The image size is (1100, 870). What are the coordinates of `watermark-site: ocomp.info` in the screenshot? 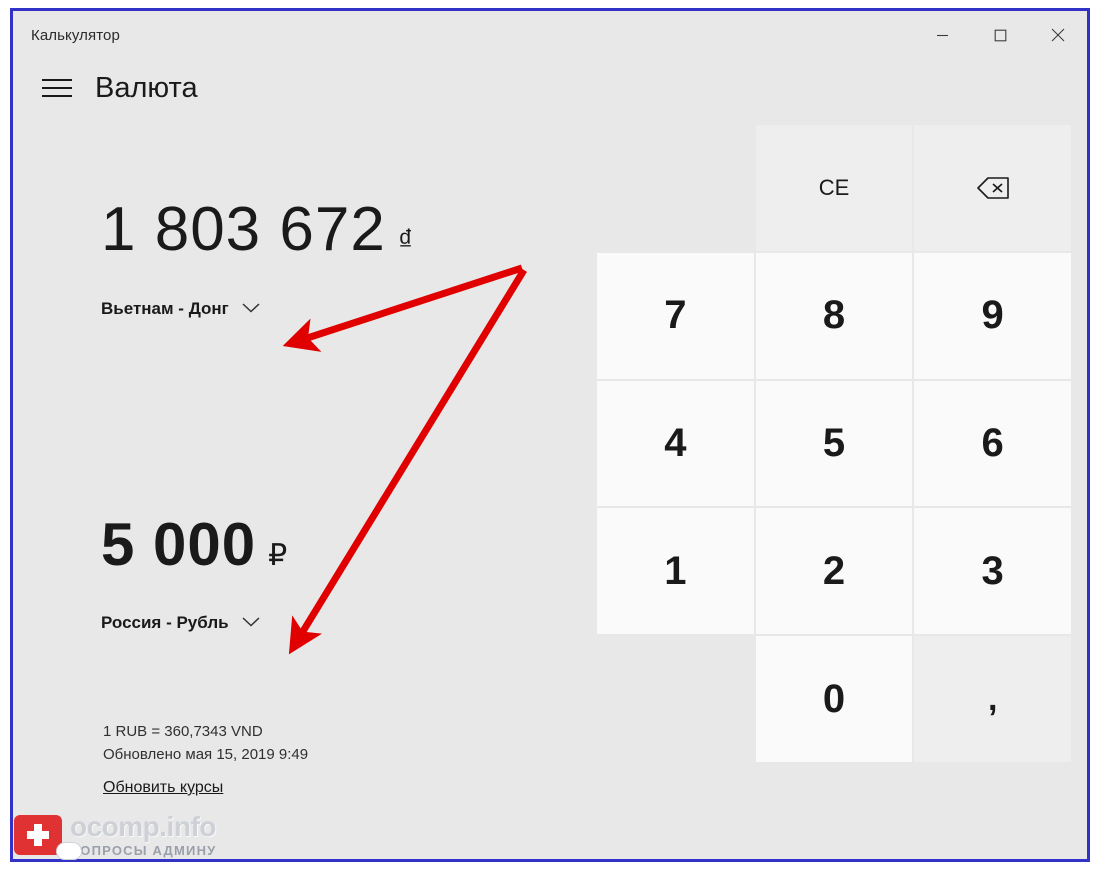 It's located at (143, 826).